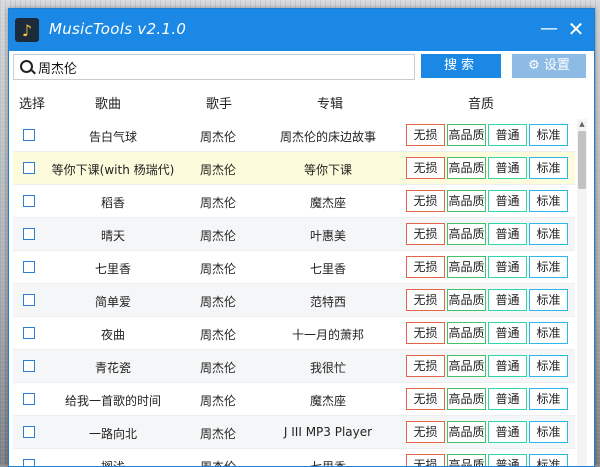  I want to click on scrollbar-thumb, so click(582, 160).